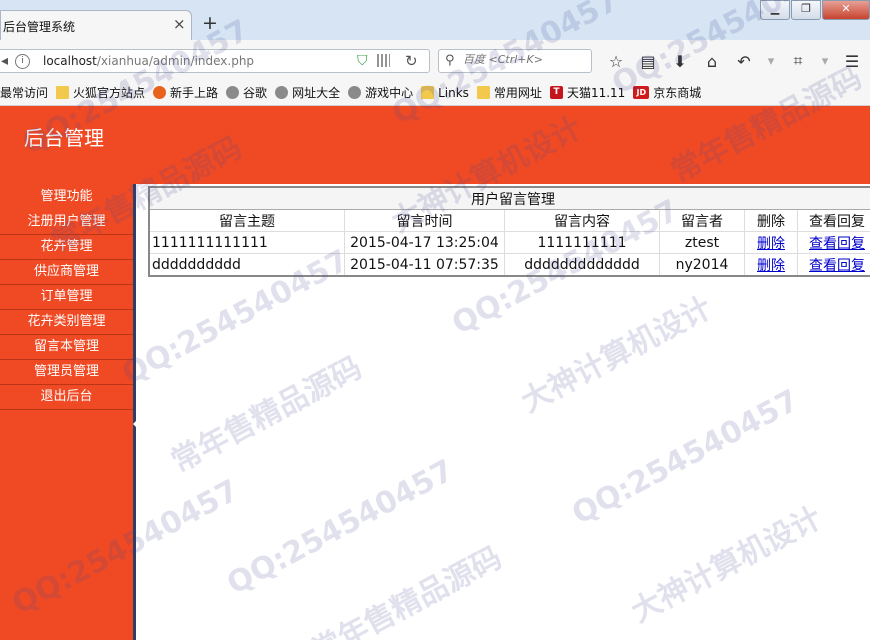 This screenshot has height=640, width=870. What do you see at coordinates (179, 24) in the screenshot?
I see `tab-close-icon: ×` at bounding box center [179, 24].